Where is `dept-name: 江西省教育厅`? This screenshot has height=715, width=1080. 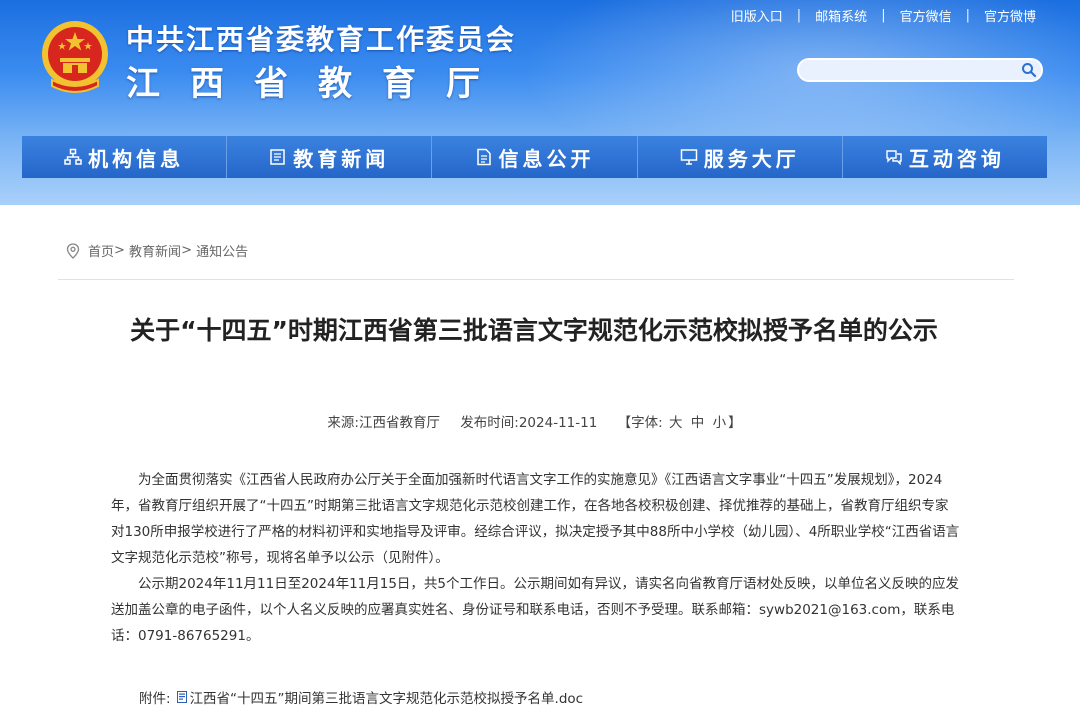 dept-name: 江西省教育厅 is located at coordinates (318, 84).